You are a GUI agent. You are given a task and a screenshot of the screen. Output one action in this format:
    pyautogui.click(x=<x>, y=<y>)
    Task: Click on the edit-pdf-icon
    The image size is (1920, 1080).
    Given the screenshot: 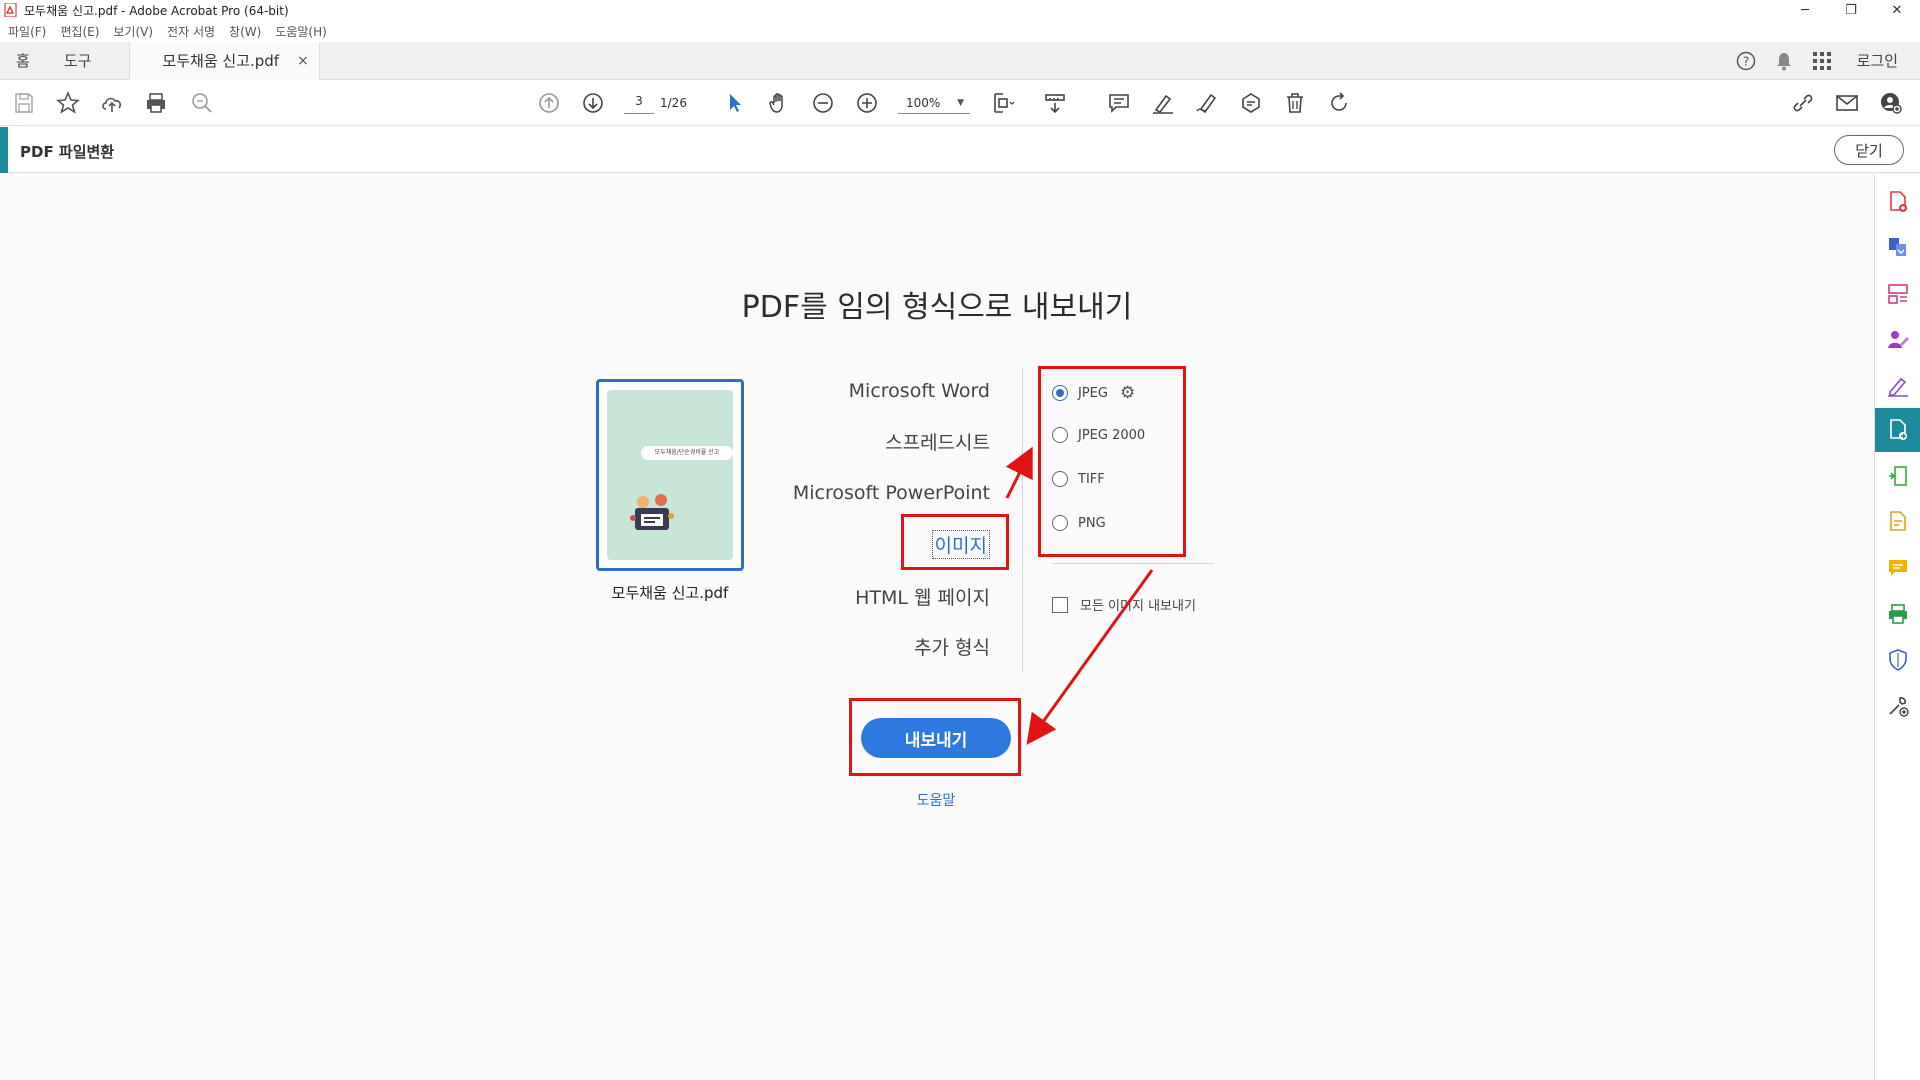 What is the action you would take?
    pyautogui.click(x=1897, y=522)
    